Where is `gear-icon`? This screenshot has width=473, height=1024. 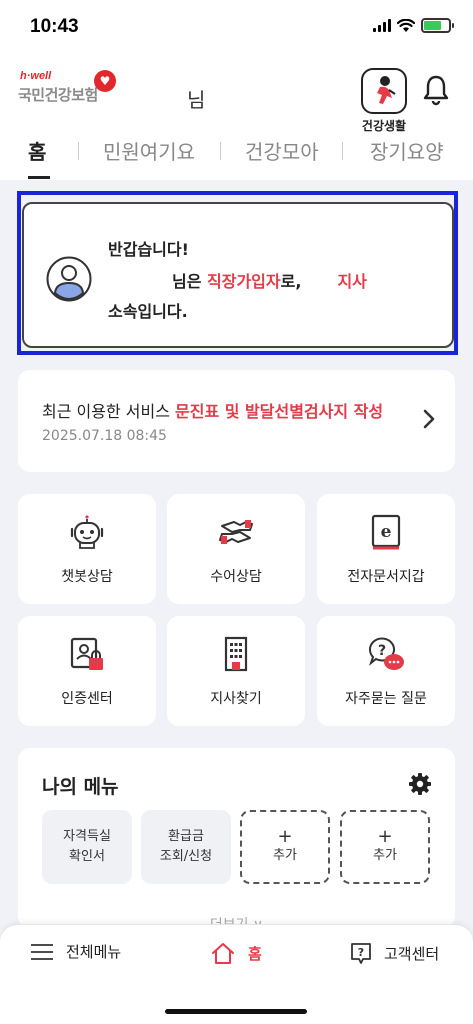
gear-icon is located at coordinates (420, 784).